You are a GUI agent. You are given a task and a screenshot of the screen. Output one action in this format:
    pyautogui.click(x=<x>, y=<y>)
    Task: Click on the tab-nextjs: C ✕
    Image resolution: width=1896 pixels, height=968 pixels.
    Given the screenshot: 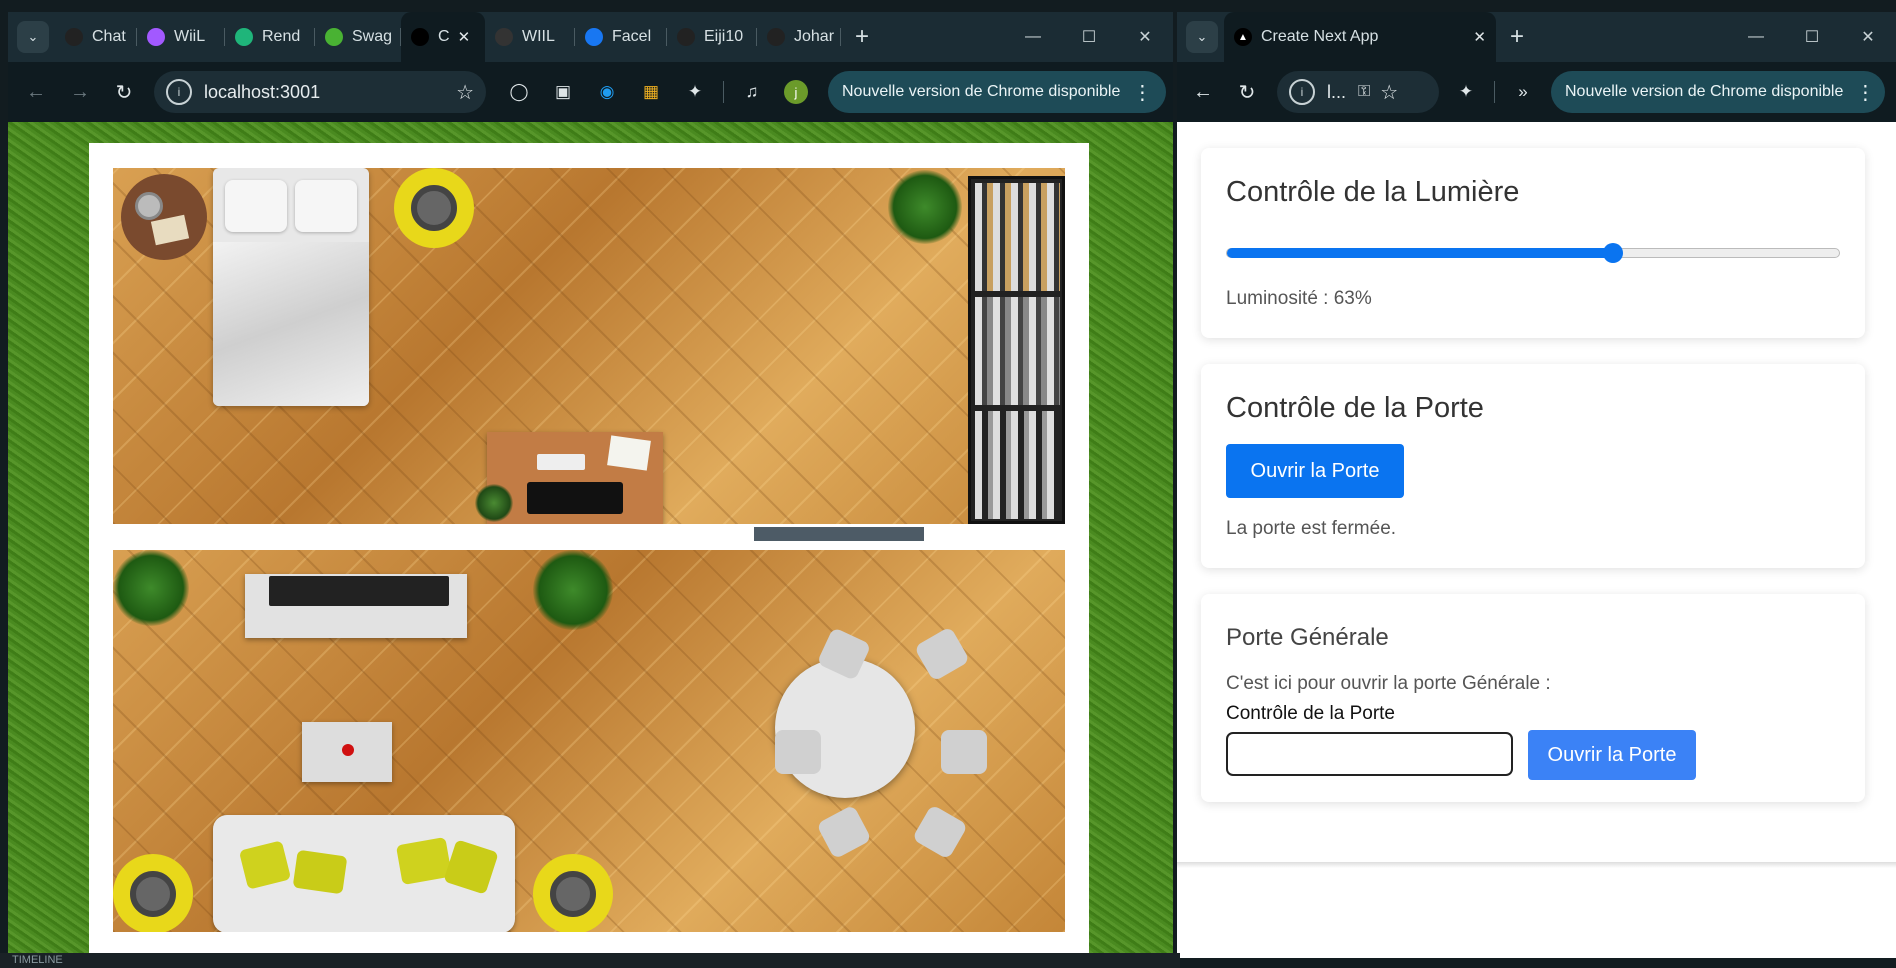 What is the action you would take?
    pyautogui.click(x=443, y=37)
    